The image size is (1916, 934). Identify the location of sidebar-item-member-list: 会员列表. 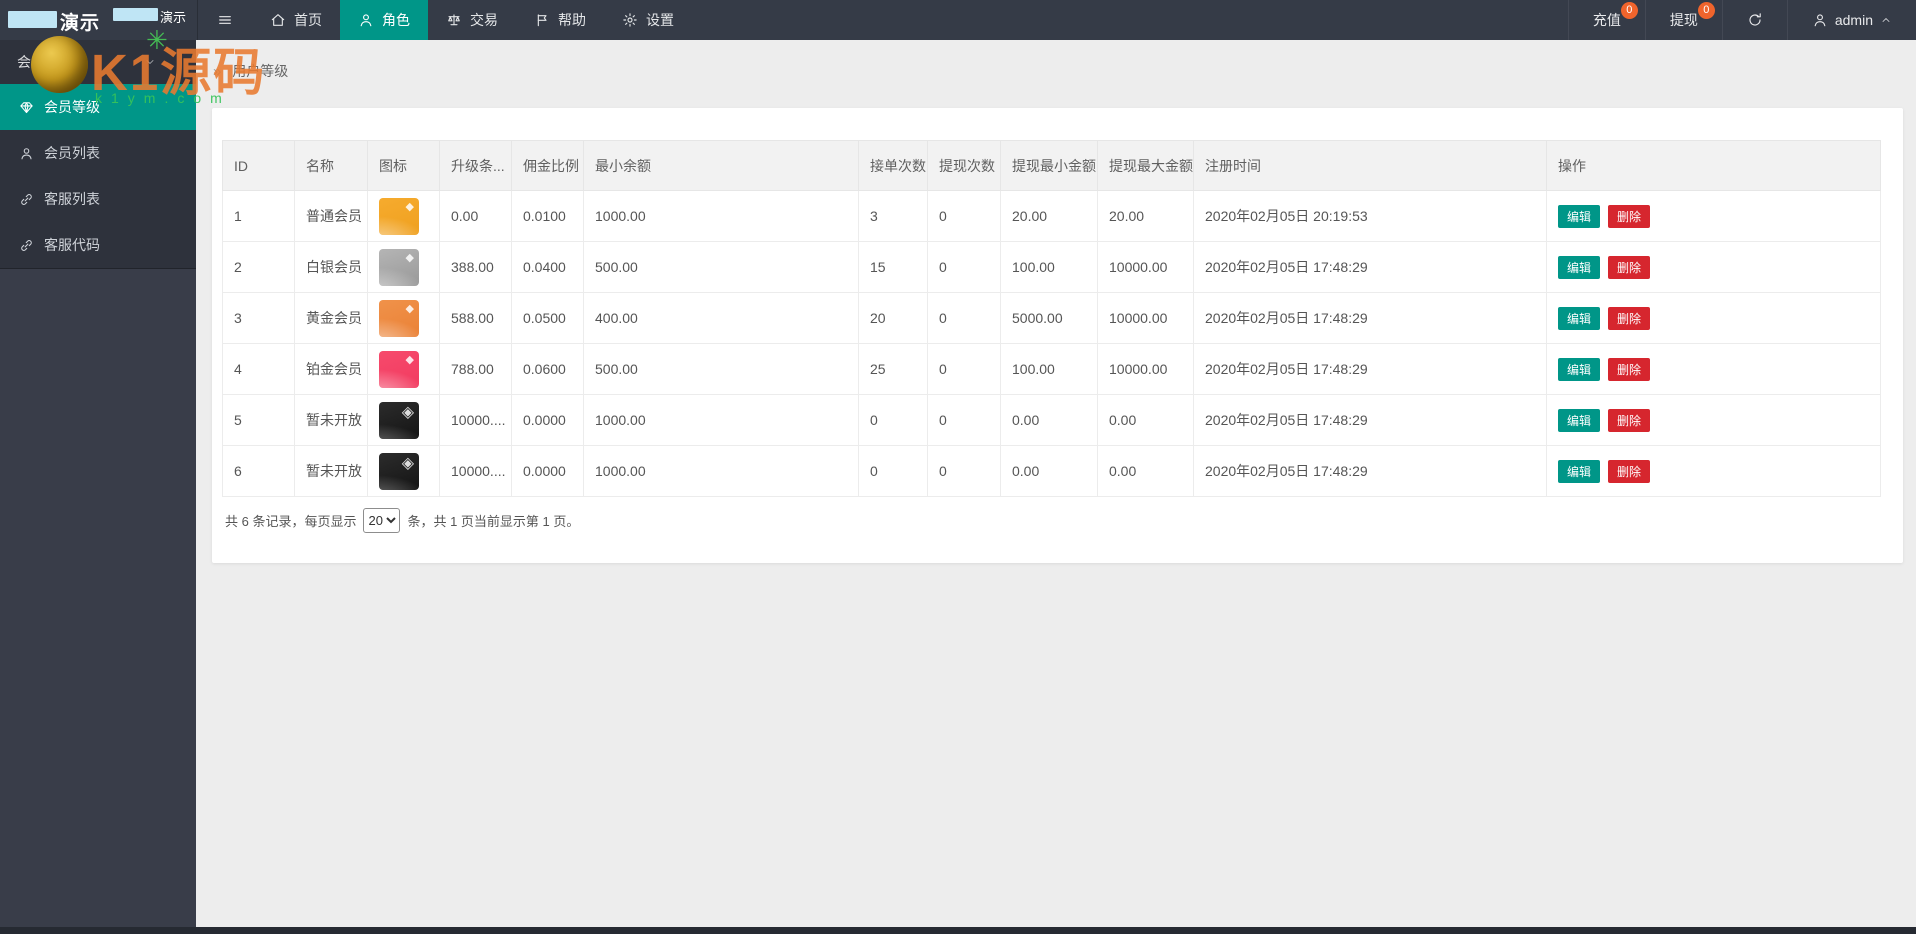
(98, 153).